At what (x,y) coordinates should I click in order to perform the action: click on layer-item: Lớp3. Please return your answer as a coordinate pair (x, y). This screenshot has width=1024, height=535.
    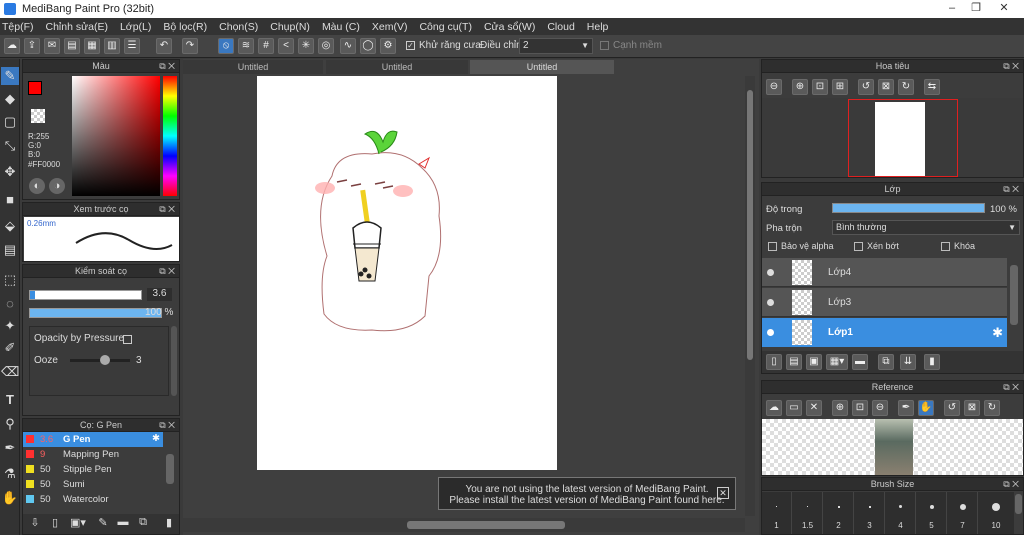
    Looking at the image, I should click on (884, 302).